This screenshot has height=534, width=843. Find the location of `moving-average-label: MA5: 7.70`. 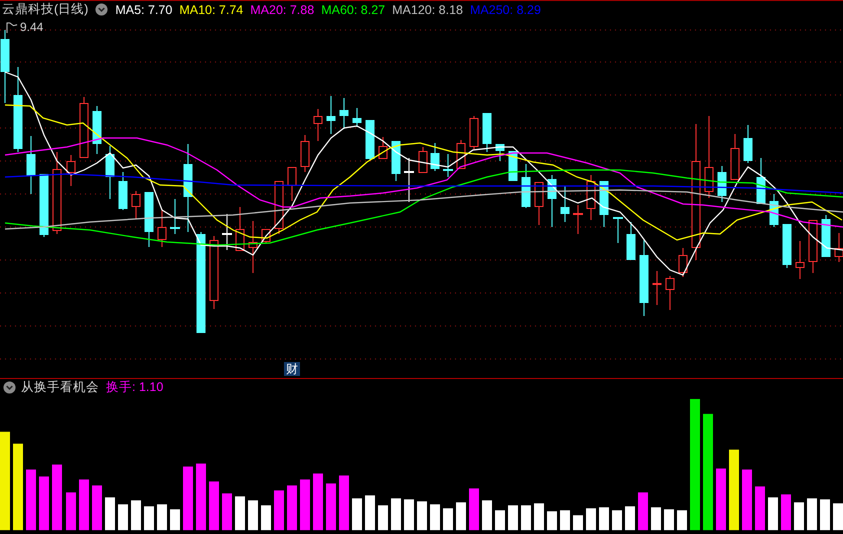

moving-average-label: MA5: 7.70 is located at coordinates (143, 9).